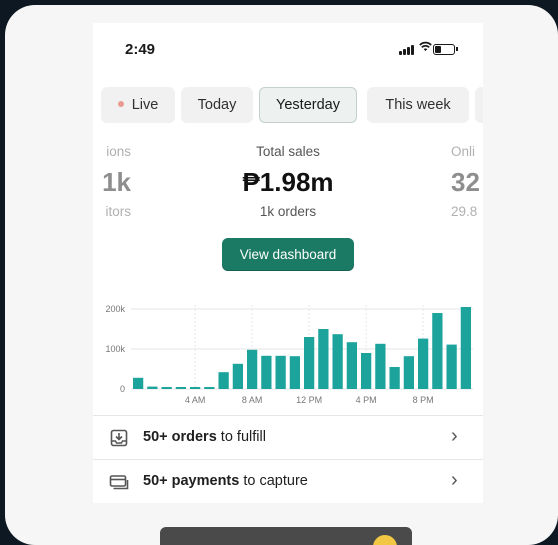  What do you see at coordinates (288, 151) in the screenshot?
I see `metric-label: Total sales` at bounding box center [288, 151].